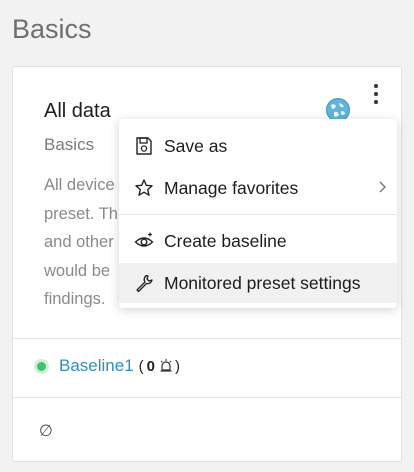 This screenshot has height=472, width=414. Describe the element at coordinates (376, 94) in the screenshot. I see `kebab-menu-icon` at that location.